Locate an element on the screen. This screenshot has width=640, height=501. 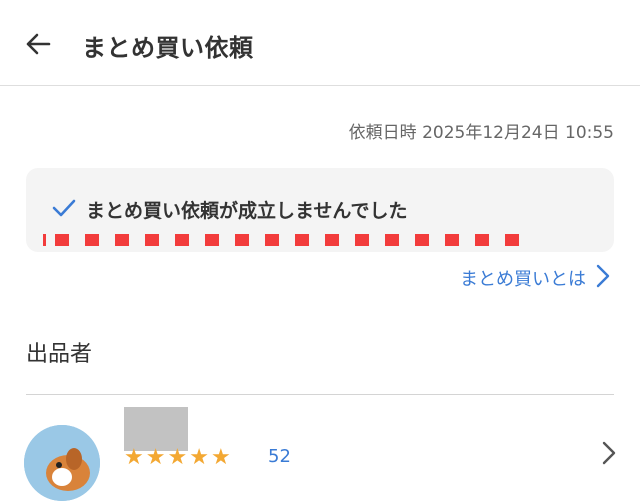
seller-rating-stars: ★★★★★ is located at coordinates (178, 457).